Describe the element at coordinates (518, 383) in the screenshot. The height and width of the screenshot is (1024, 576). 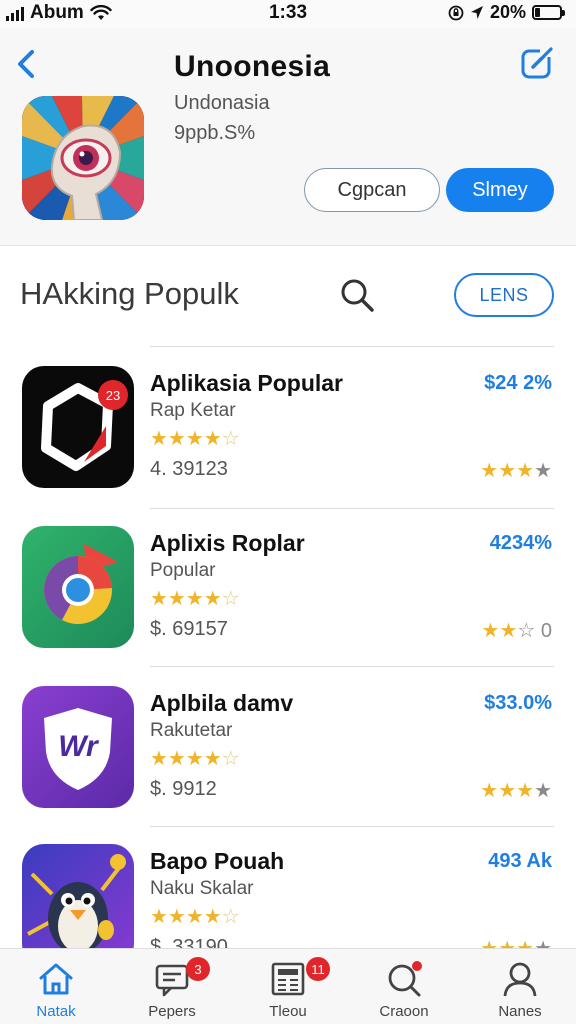
I see `app-price: $24 2%` at that location.